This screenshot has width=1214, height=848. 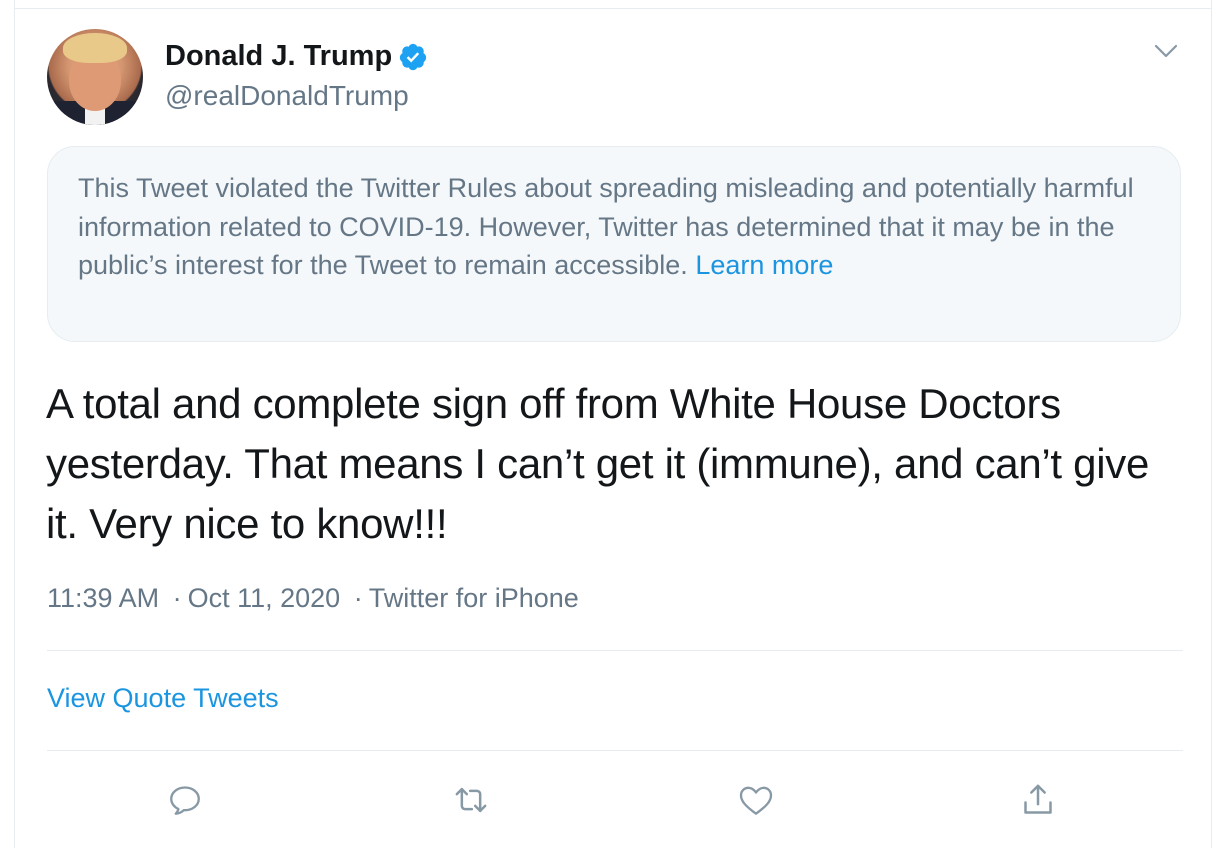 What do you see at coordinates (163, 698) in the screenshot?
I see `view-quote-tweets-link: View Quote Tweets` at bounding box center [163, 698].